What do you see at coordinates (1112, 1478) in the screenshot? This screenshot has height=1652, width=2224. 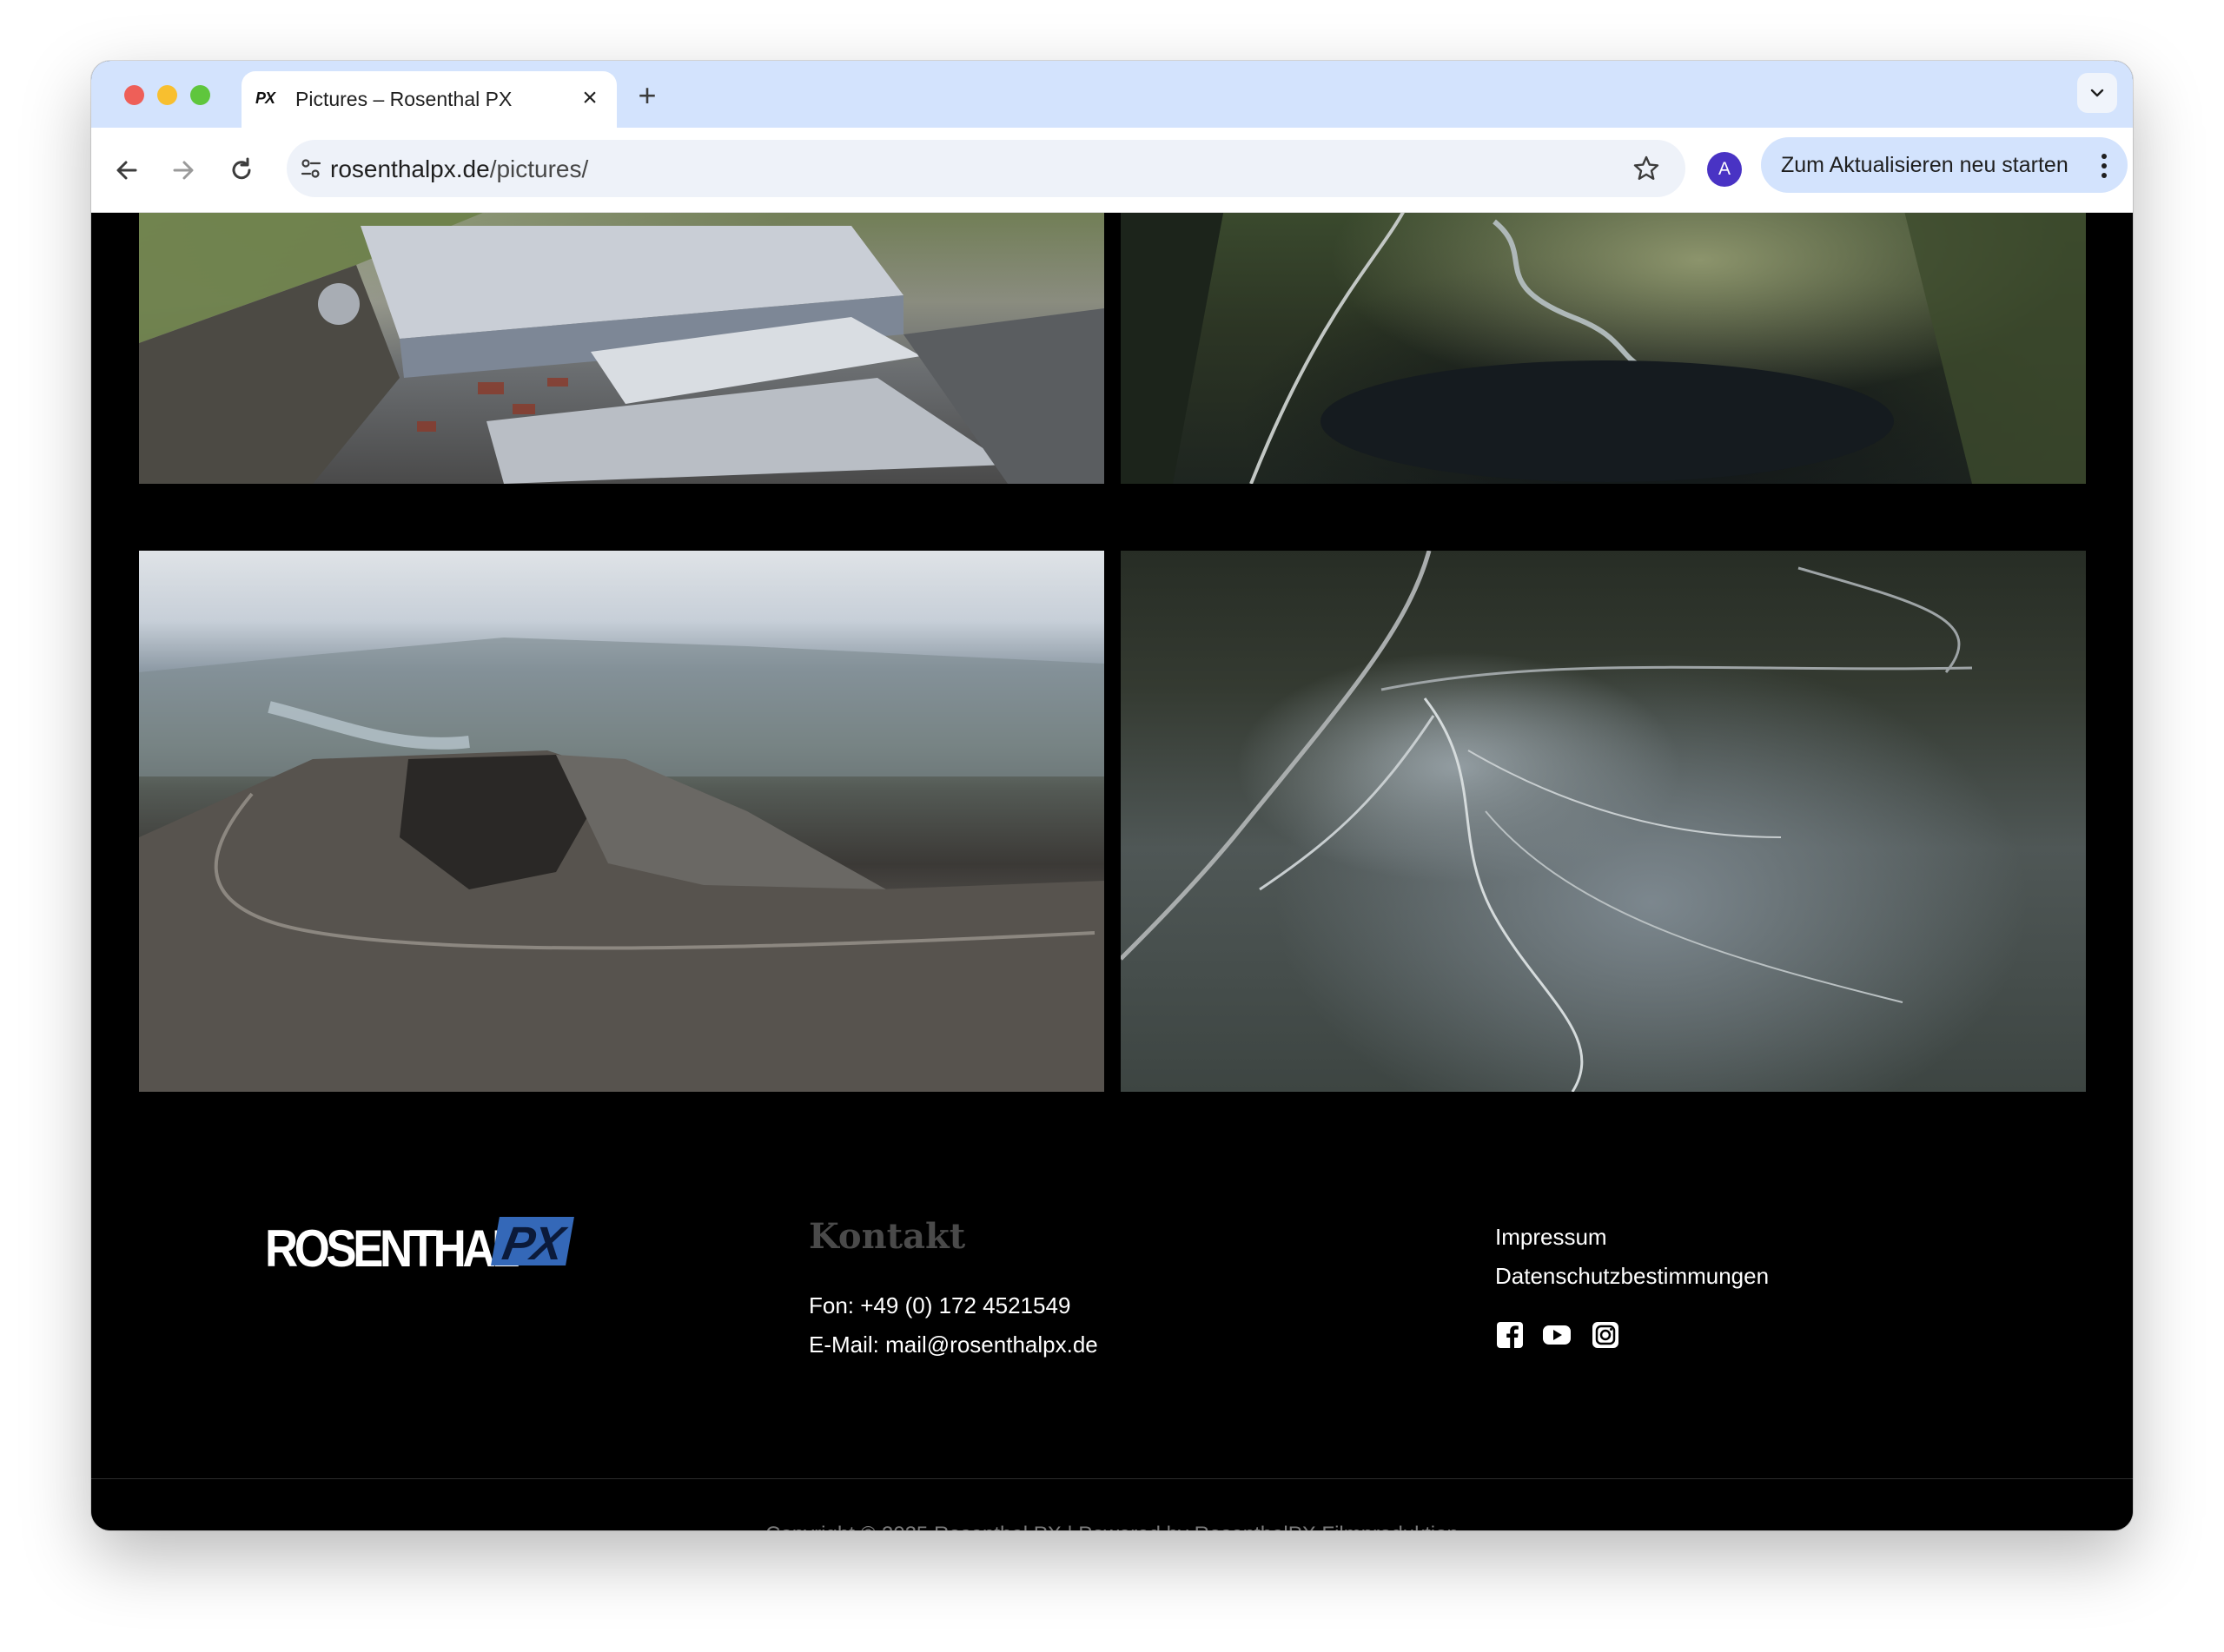 I see `footer-divider` at bounding box center [1112, 1478].